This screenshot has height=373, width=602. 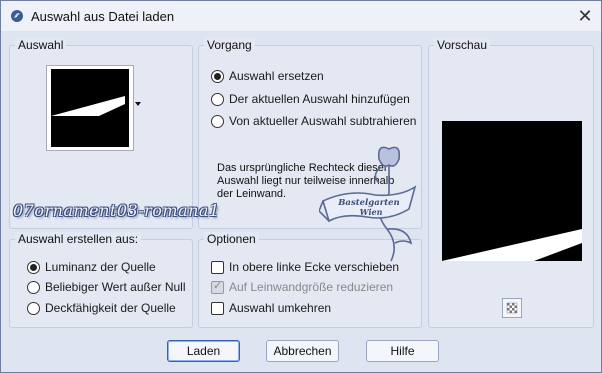 I want to click on app-icon, so click(x=17, y=16).